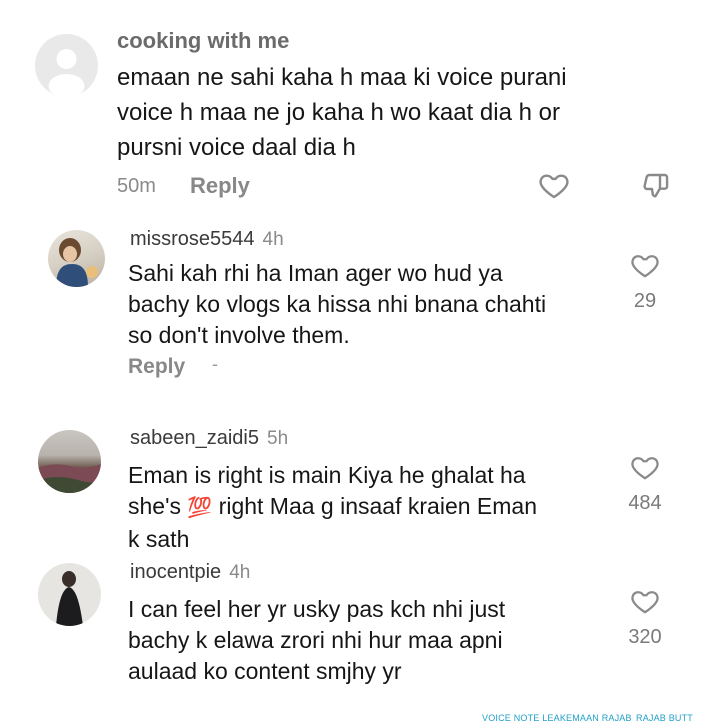 The height and width of the screenshot is (723, 719). I want to click on person-photo, so click(69, 598).